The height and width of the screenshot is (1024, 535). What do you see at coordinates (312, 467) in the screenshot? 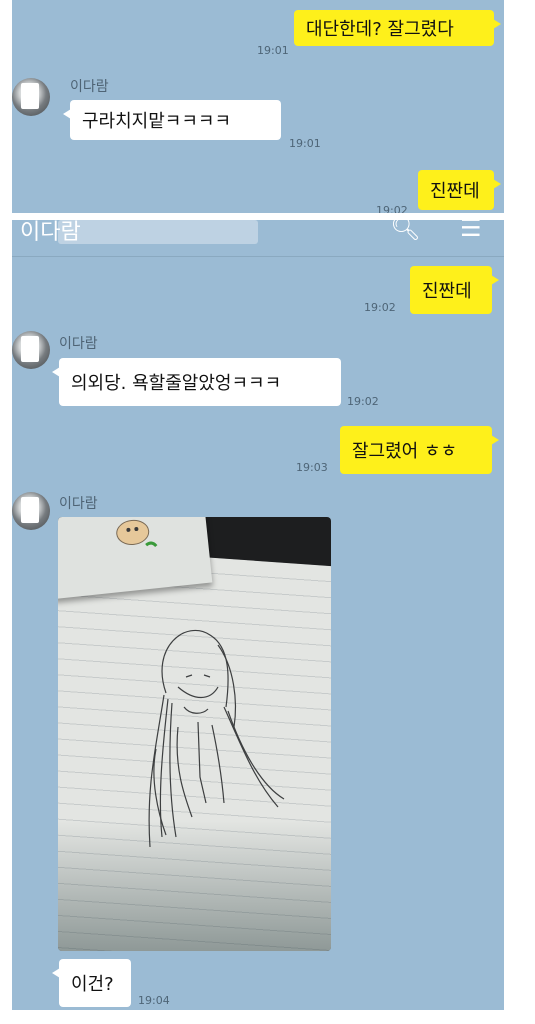
I see `message-time: 19:03` at bounding box center [312, 467].